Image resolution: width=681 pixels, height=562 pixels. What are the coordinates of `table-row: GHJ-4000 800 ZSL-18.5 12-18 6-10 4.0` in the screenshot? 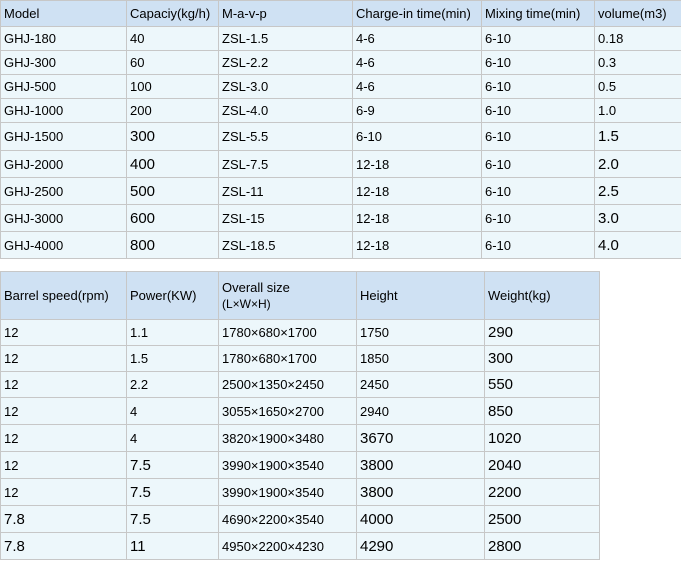 It's located at (340, 245).